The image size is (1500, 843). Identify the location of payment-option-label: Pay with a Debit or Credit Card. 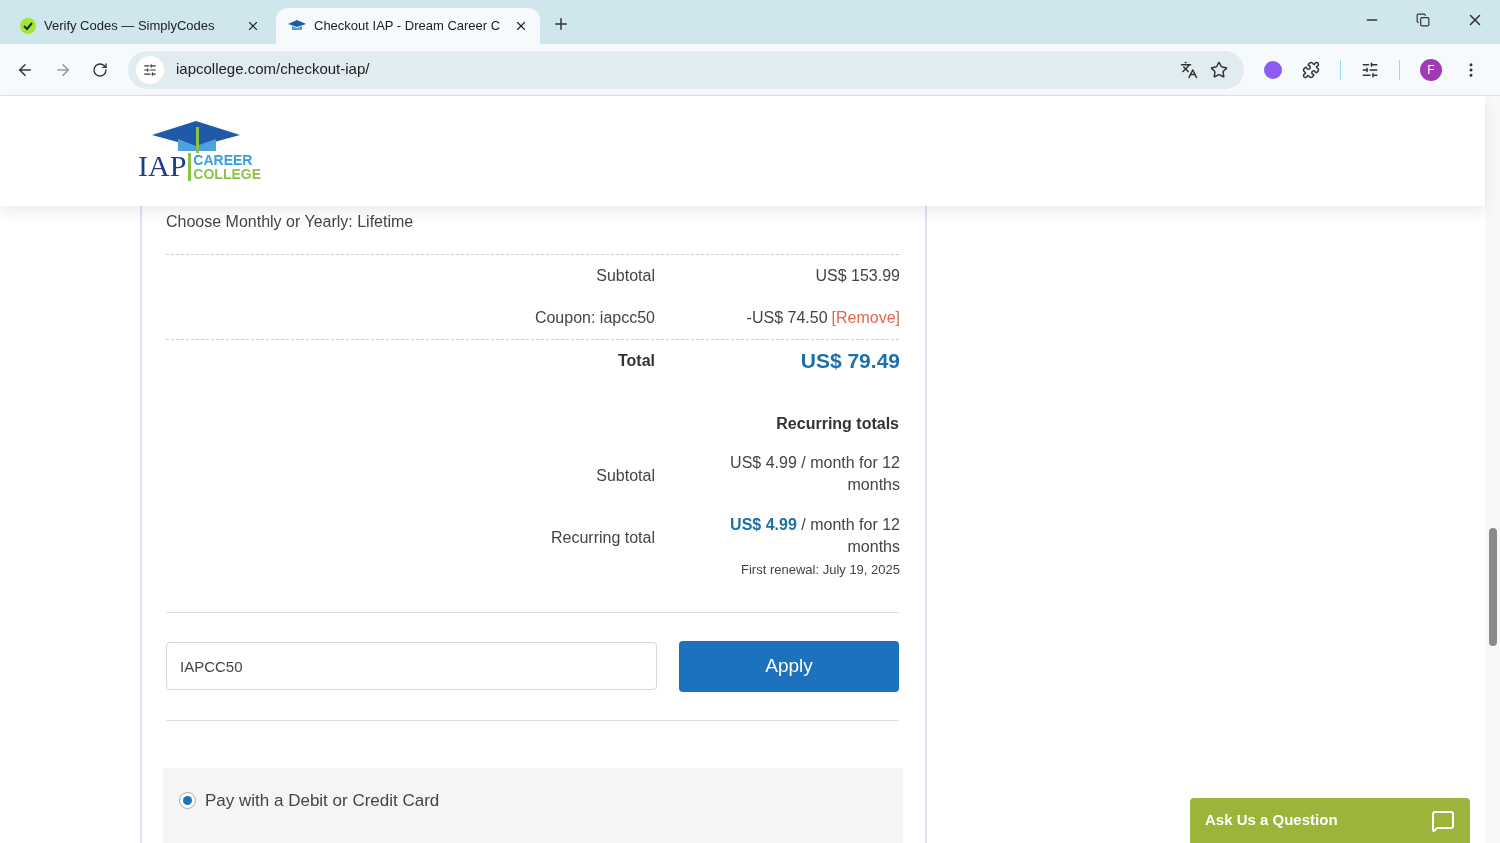
(322, 800).